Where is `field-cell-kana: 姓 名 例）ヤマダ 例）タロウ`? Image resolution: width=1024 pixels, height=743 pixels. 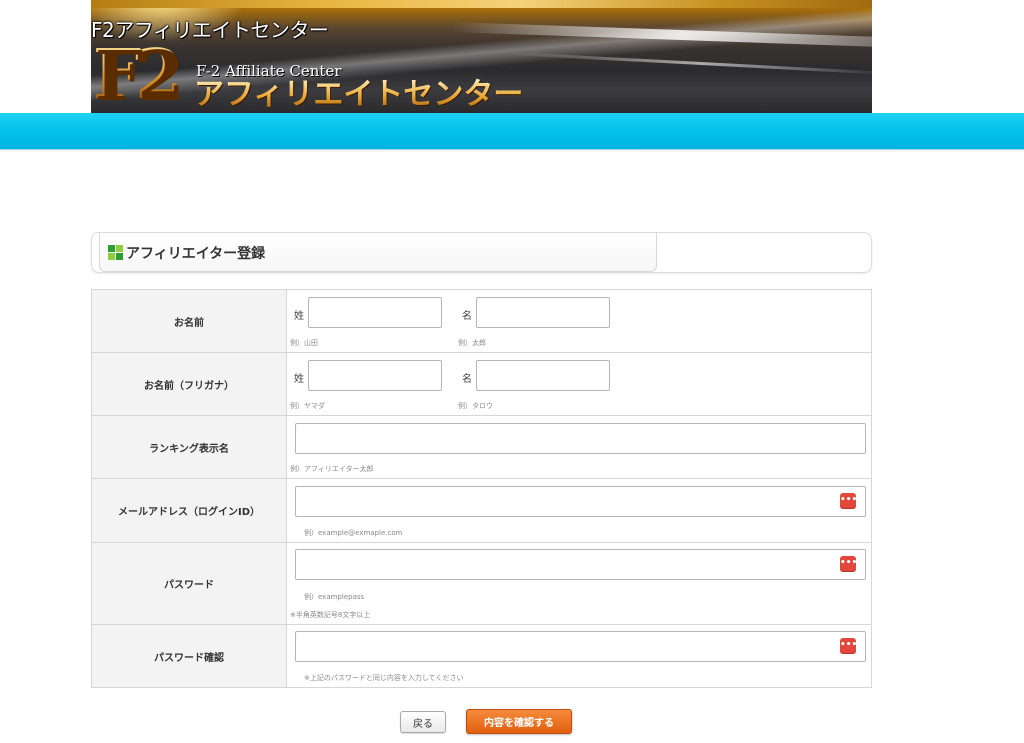
field-cell-kana: 姓 名 例）ヤマダ 例）タロウ is located at coordinates (579, 384).